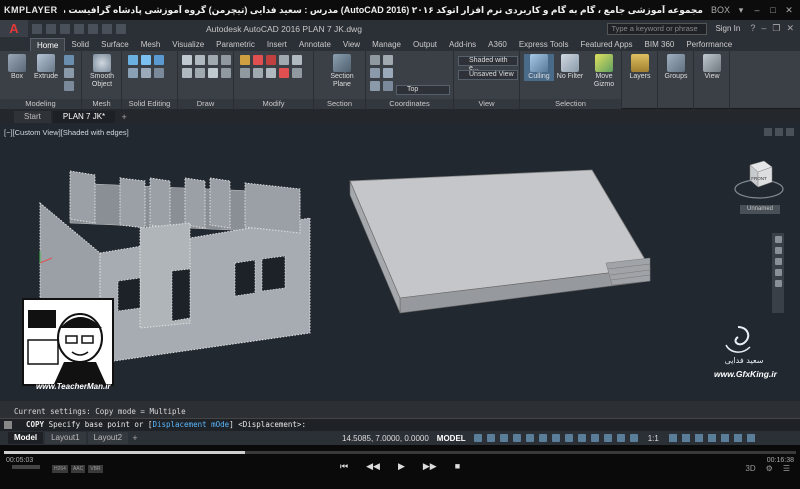 The height and width of the screenshot is (489, 800). I want to click on tab-parametric: Parametric, so click(235, 44).